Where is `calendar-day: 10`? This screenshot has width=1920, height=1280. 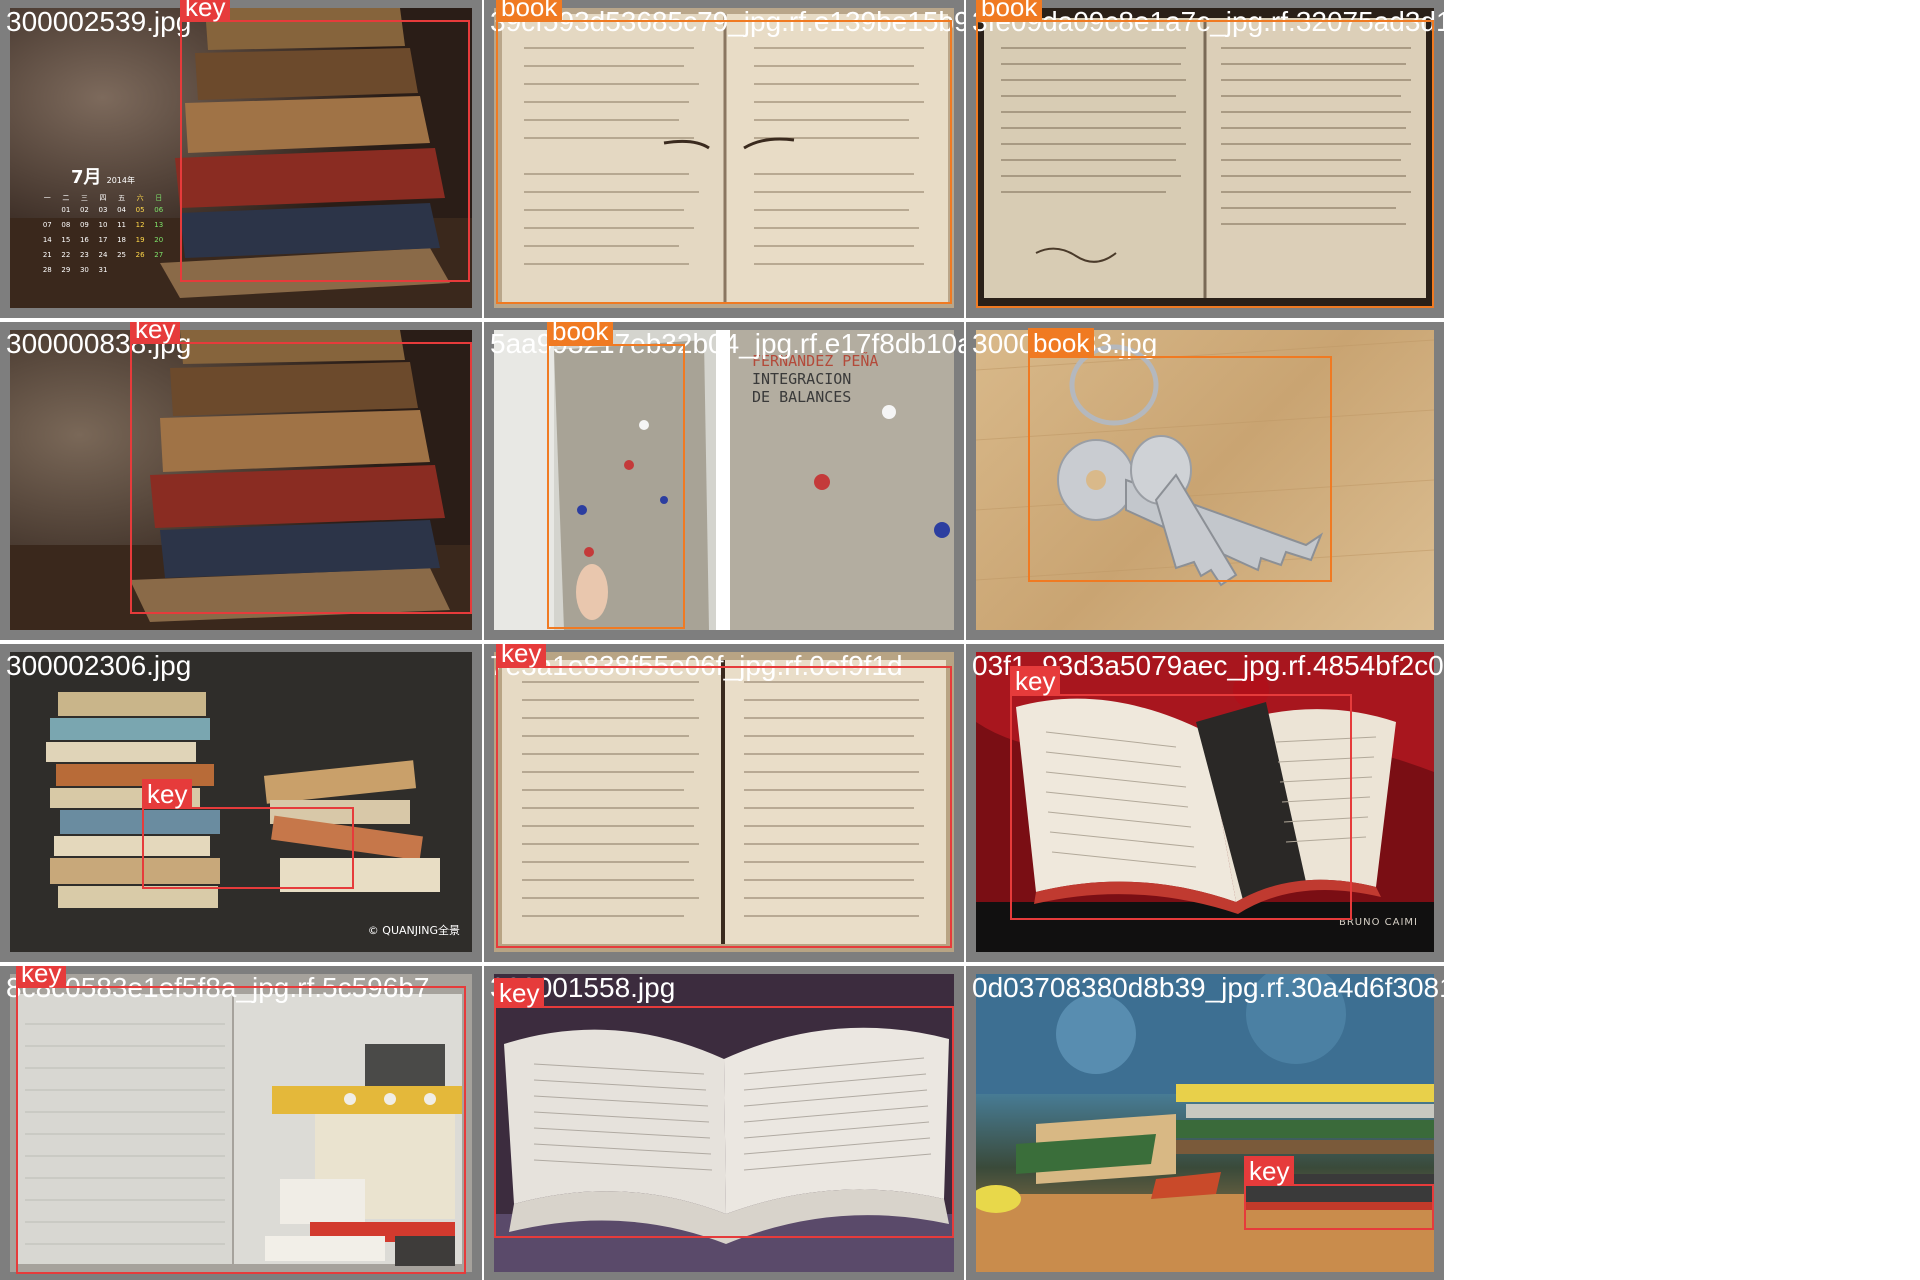 calendar-day: 10 is located at coordinates (103, 225).